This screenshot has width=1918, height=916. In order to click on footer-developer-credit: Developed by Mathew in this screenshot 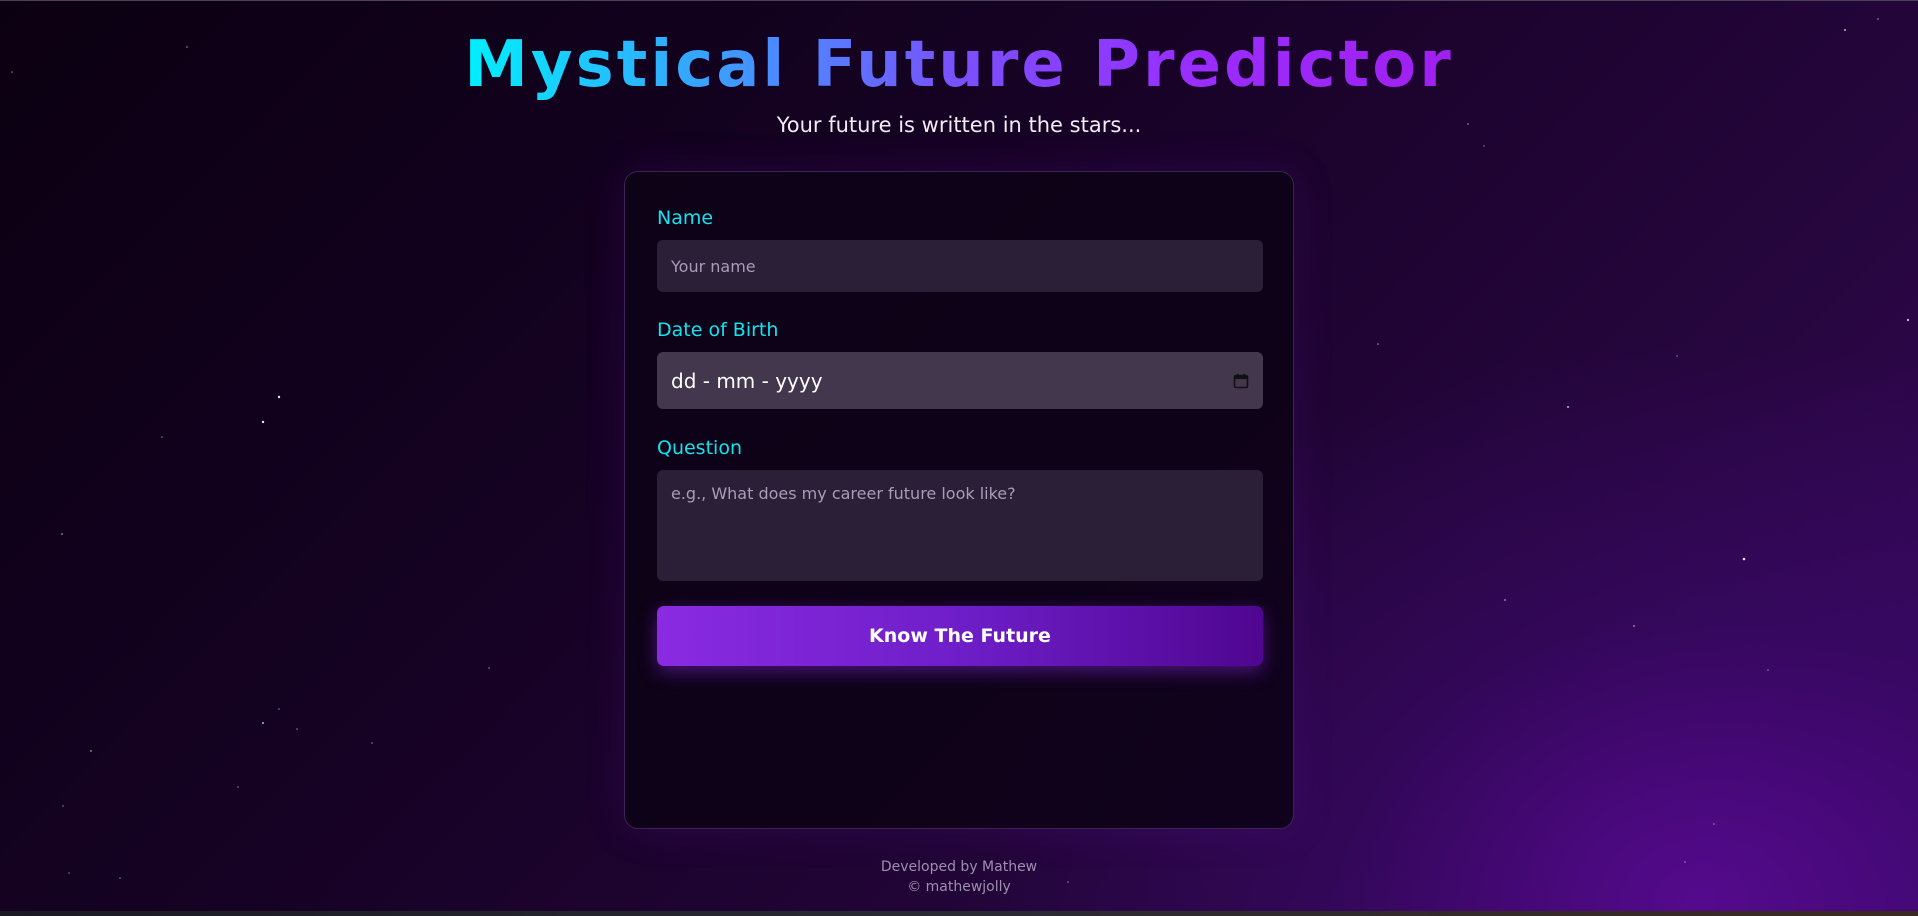, I will do `click(959, 867)`.